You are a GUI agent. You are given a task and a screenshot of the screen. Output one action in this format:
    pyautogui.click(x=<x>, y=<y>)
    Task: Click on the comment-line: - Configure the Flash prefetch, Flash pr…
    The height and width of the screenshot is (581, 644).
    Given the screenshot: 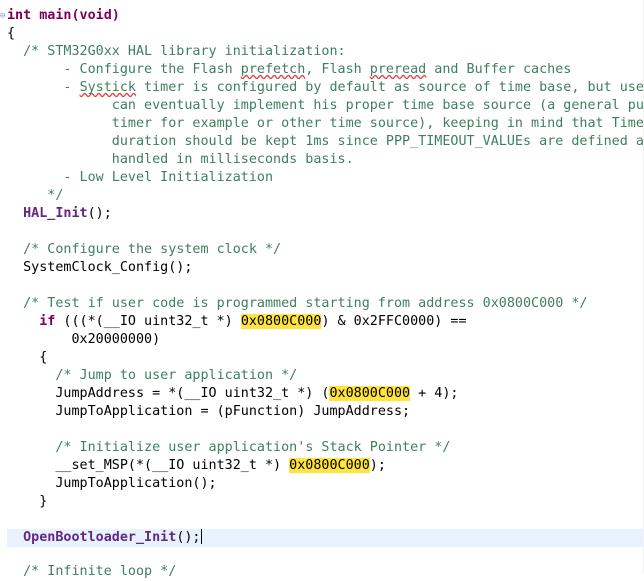 What is the action you would take?
    pyautogui.click(x=289, y=70)
    